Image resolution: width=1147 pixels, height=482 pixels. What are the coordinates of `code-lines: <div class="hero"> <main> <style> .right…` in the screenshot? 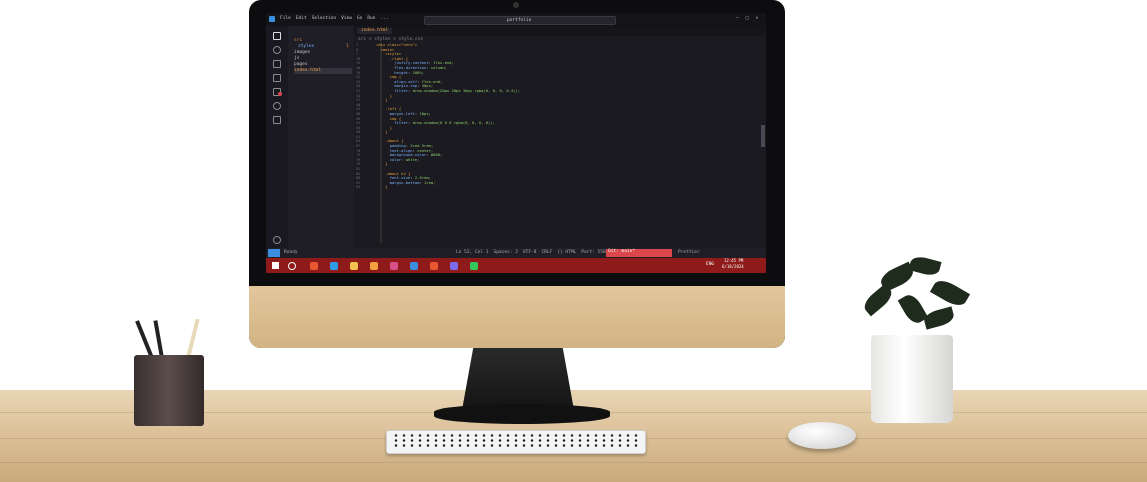 It's located at (448, 116).